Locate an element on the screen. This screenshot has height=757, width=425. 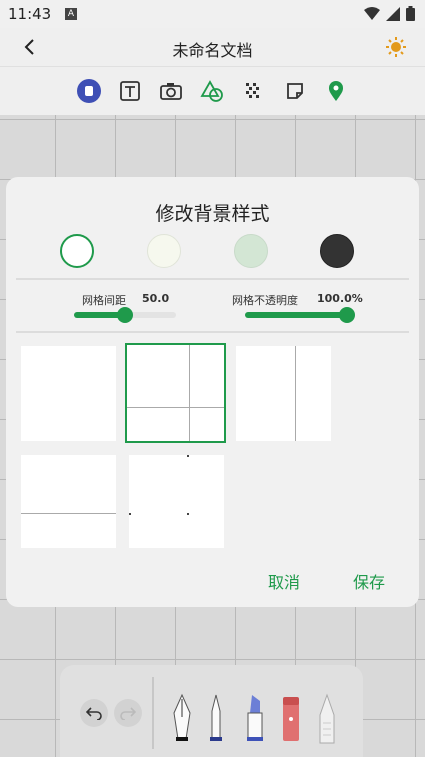
grid-tool-button is located at coordinates (254, 91).